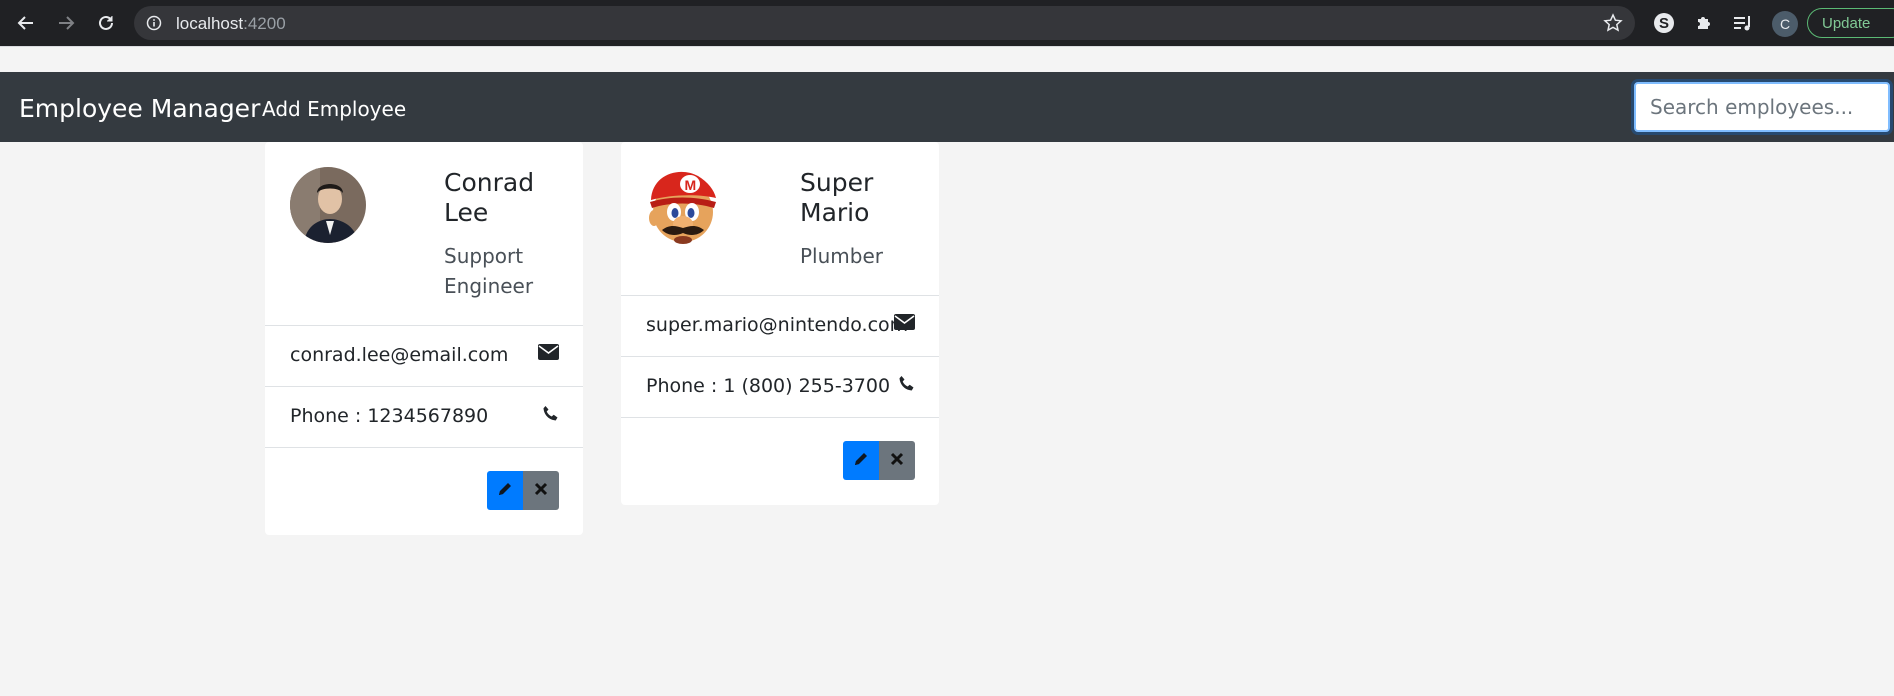  What do you see at coordinates (334, 109) in the screenshot?
I see `add-employee-link: Add Employee` at bounding box center [334, 109].